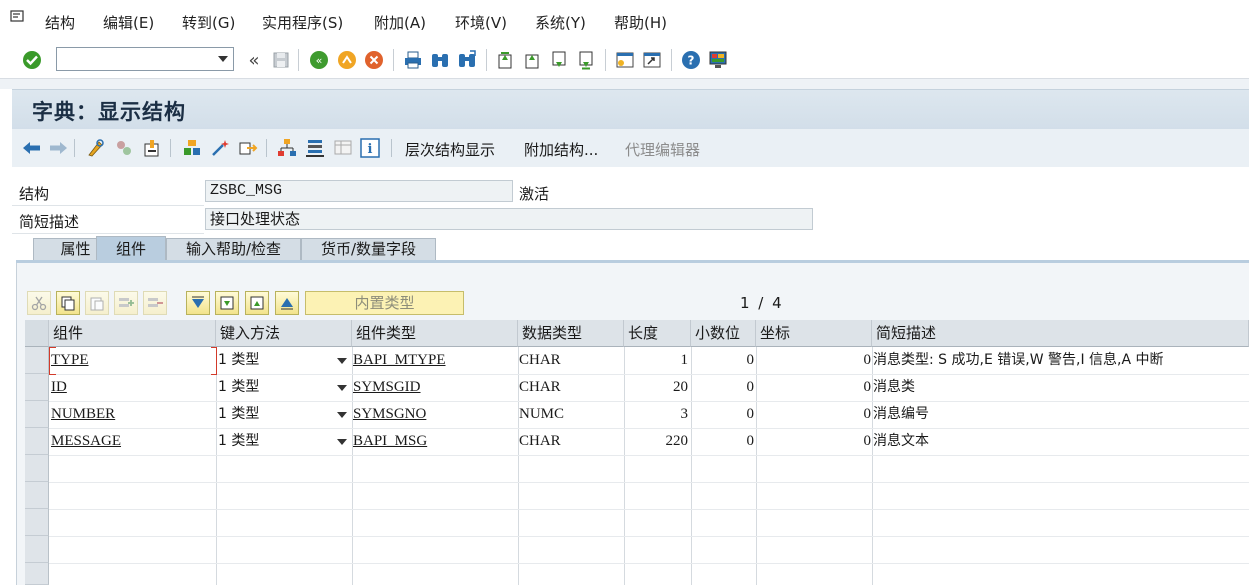  What do you see at coordinates (540, 441) in the screenshot?
I see `data-type: CHAR` at bounding box center [540, 441].